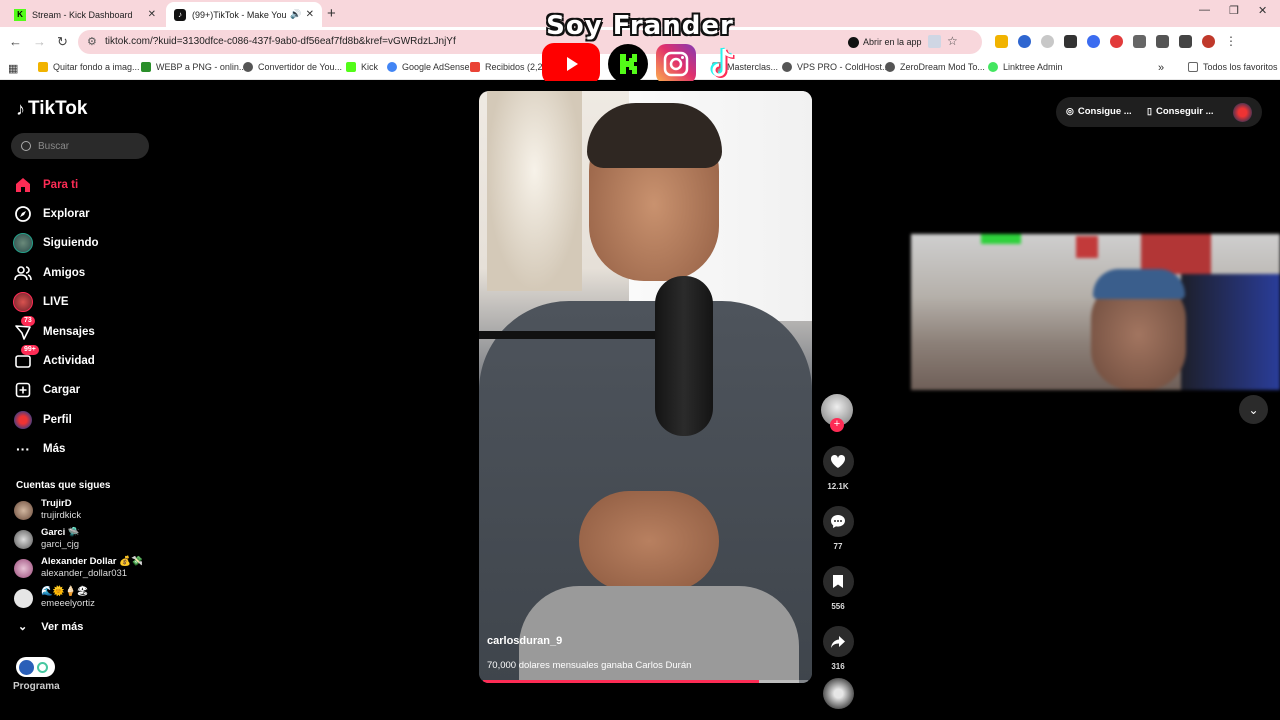 The height and width of the screenshot is (720, 1280). I want to click on webcam-chair, so click(1230, 332).